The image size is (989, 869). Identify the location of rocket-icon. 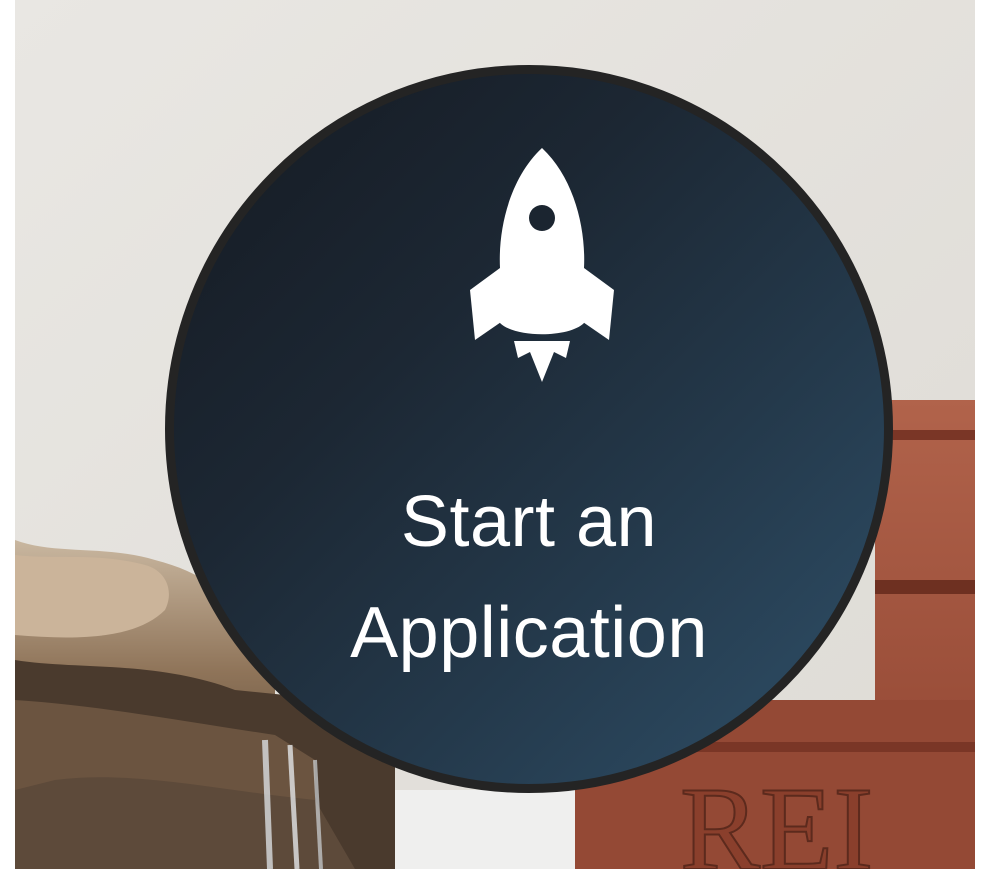
(542, 265).